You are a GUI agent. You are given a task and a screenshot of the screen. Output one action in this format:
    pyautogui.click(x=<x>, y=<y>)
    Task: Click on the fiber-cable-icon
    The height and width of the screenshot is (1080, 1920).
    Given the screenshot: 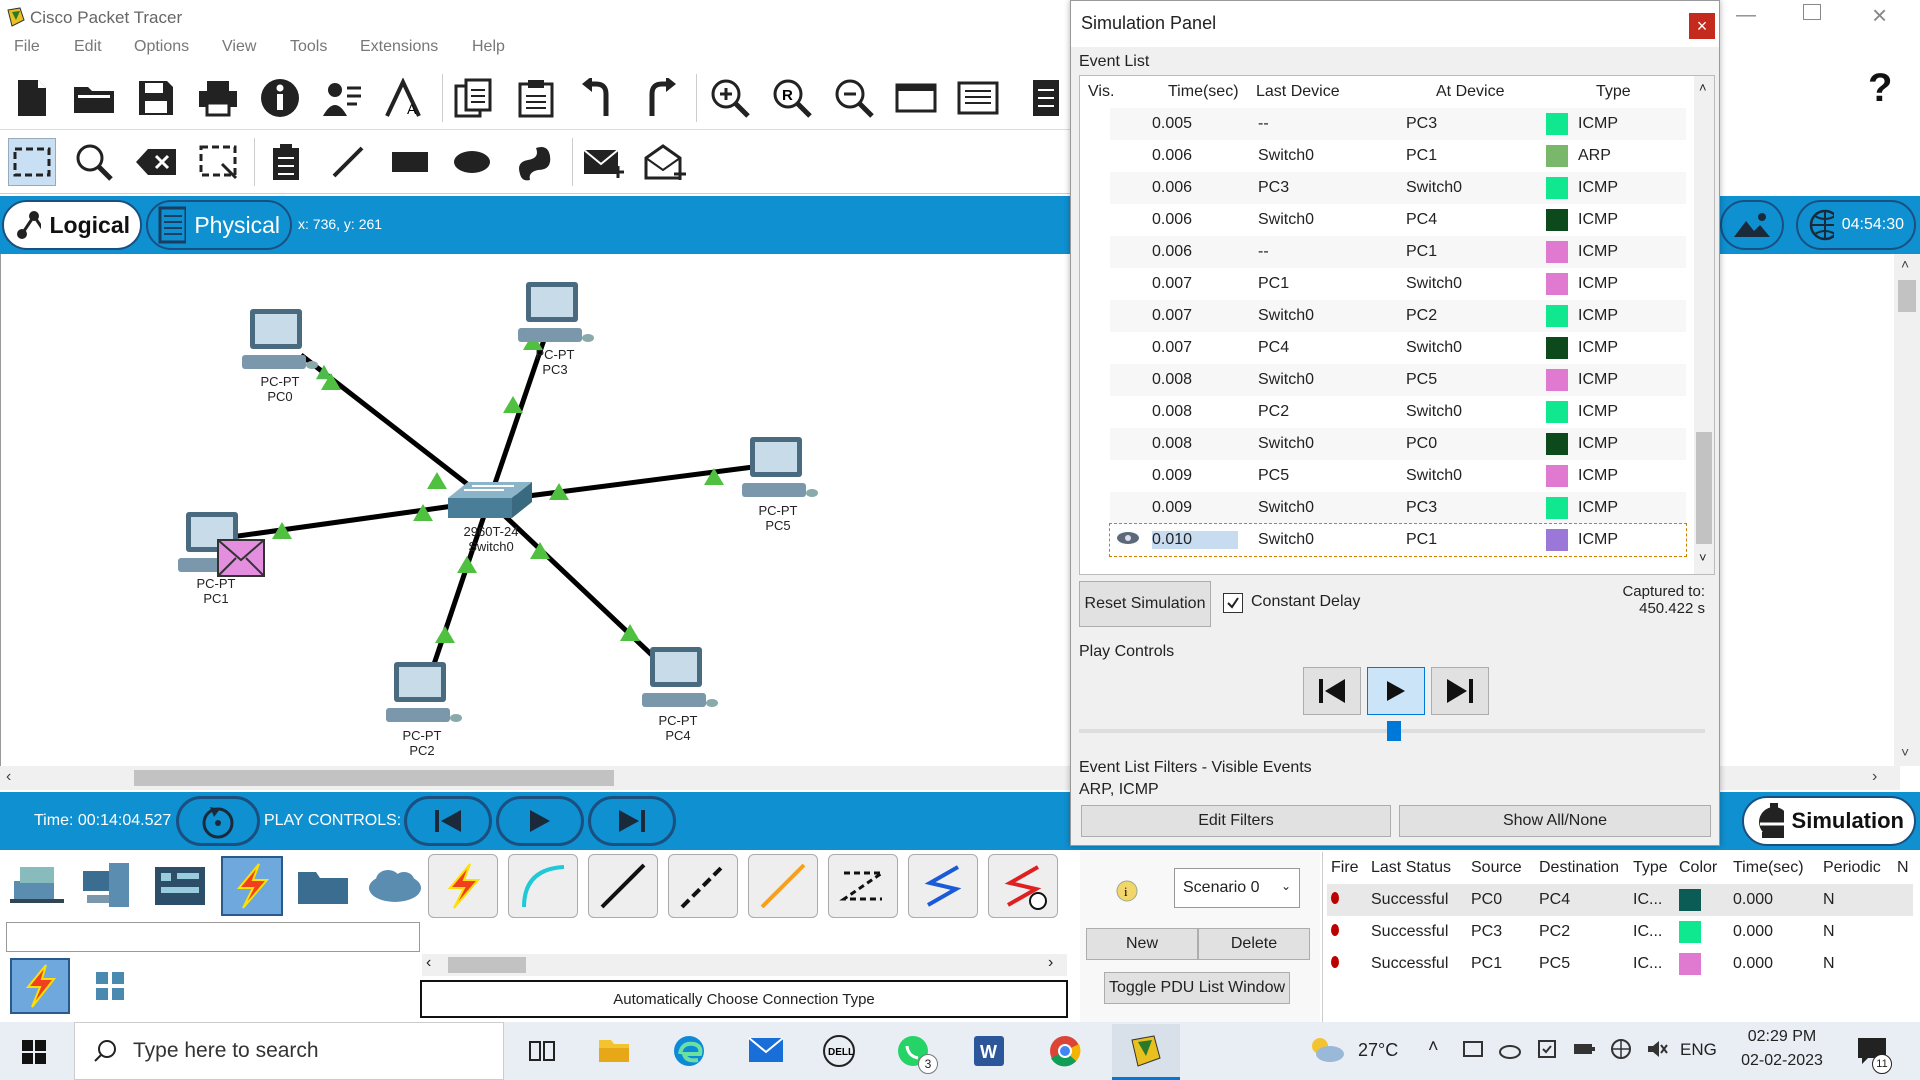 What is the action you would take?
    pyautogui.click(x=783, y=886)
    